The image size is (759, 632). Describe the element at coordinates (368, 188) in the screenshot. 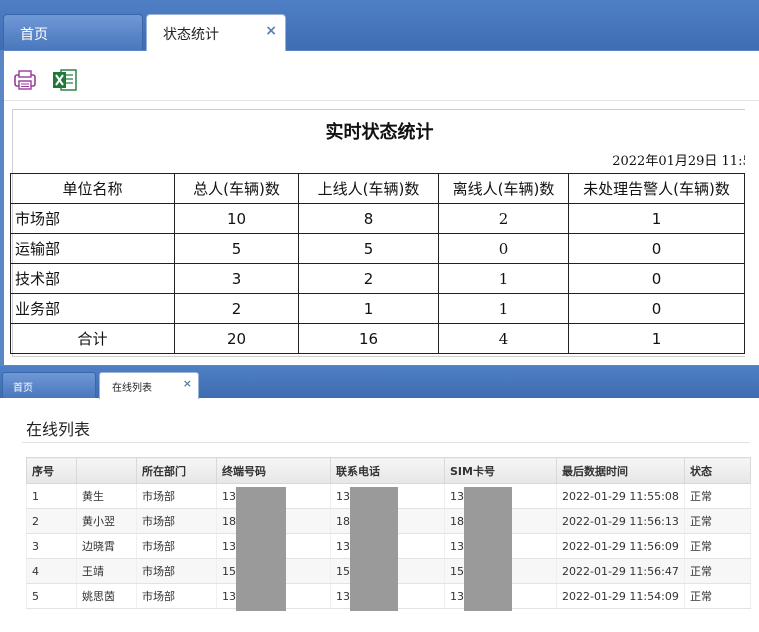

I see `column-header: 上线人(车辆)数` at that location.